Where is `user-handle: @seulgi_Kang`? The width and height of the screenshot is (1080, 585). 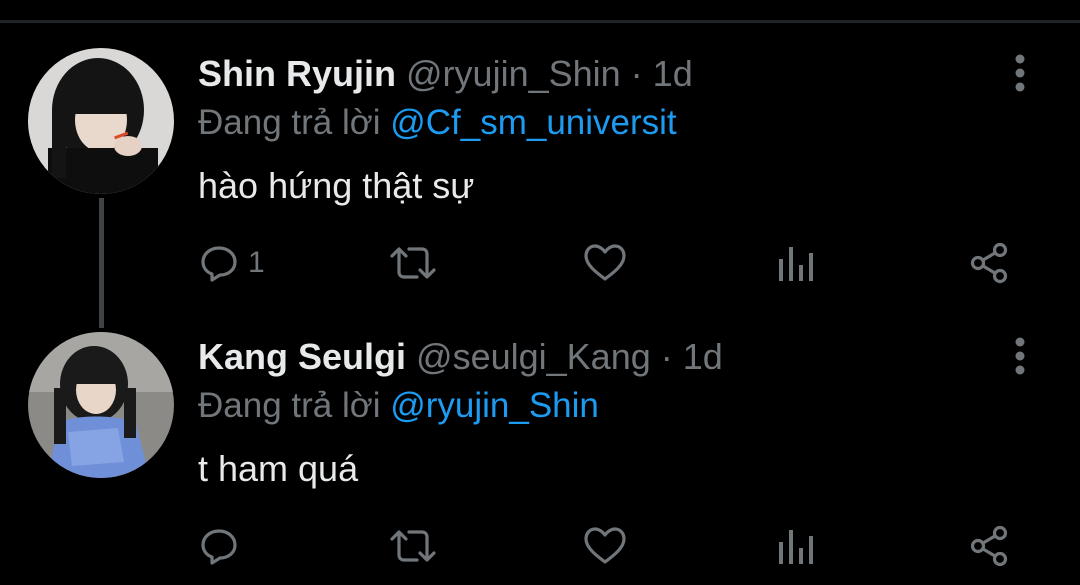
user-handle: @seulgi_Kang is located at coordinates (533, 356).